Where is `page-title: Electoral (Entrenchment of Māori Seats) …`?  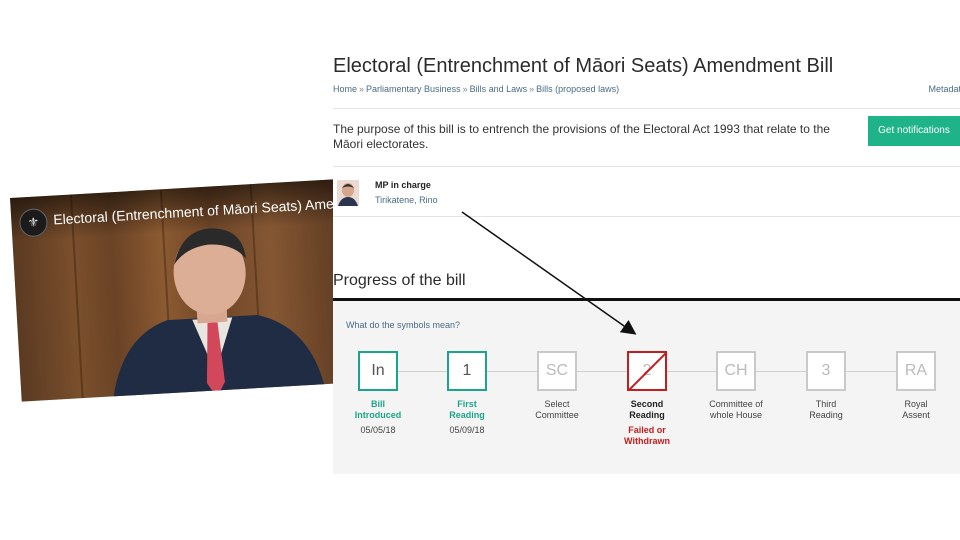
page-title: Electoral (Entrenchment of Māori Seats) … is located at coordinates (583, 66).